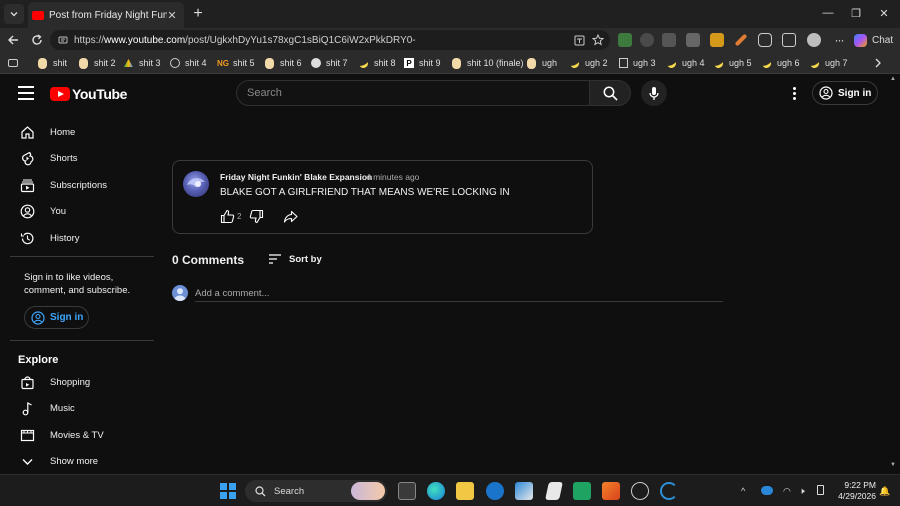 Image resolution: width=900 pixels, height=506 pixels. I want to click on bookmark-item: shit 7, so click(329, 63).